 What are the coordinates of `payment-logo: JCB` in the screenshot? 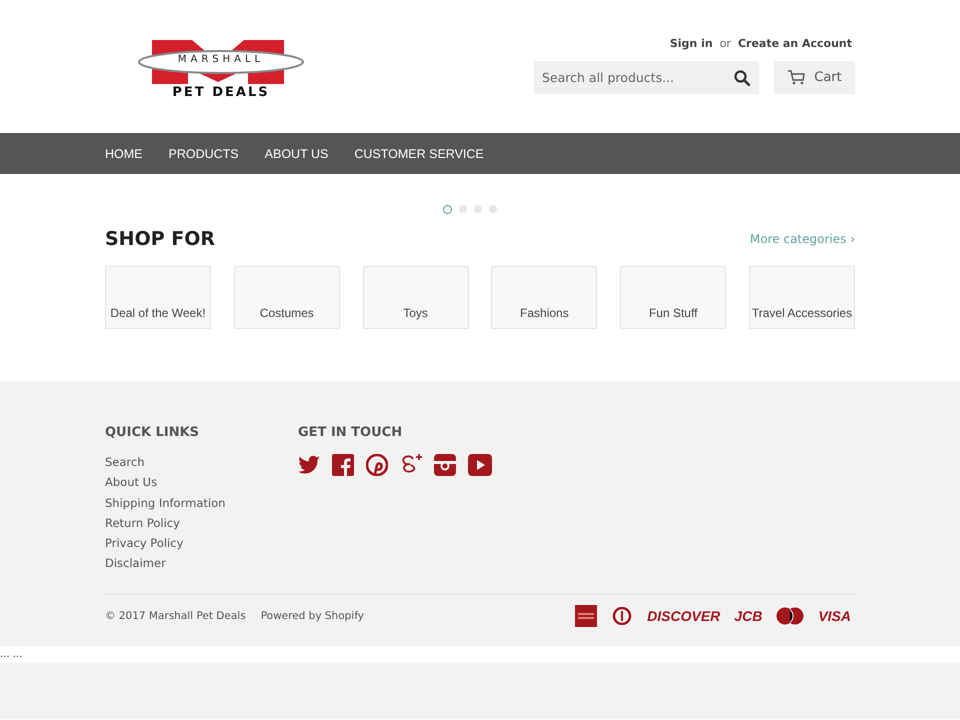 It's located at (748, 616).